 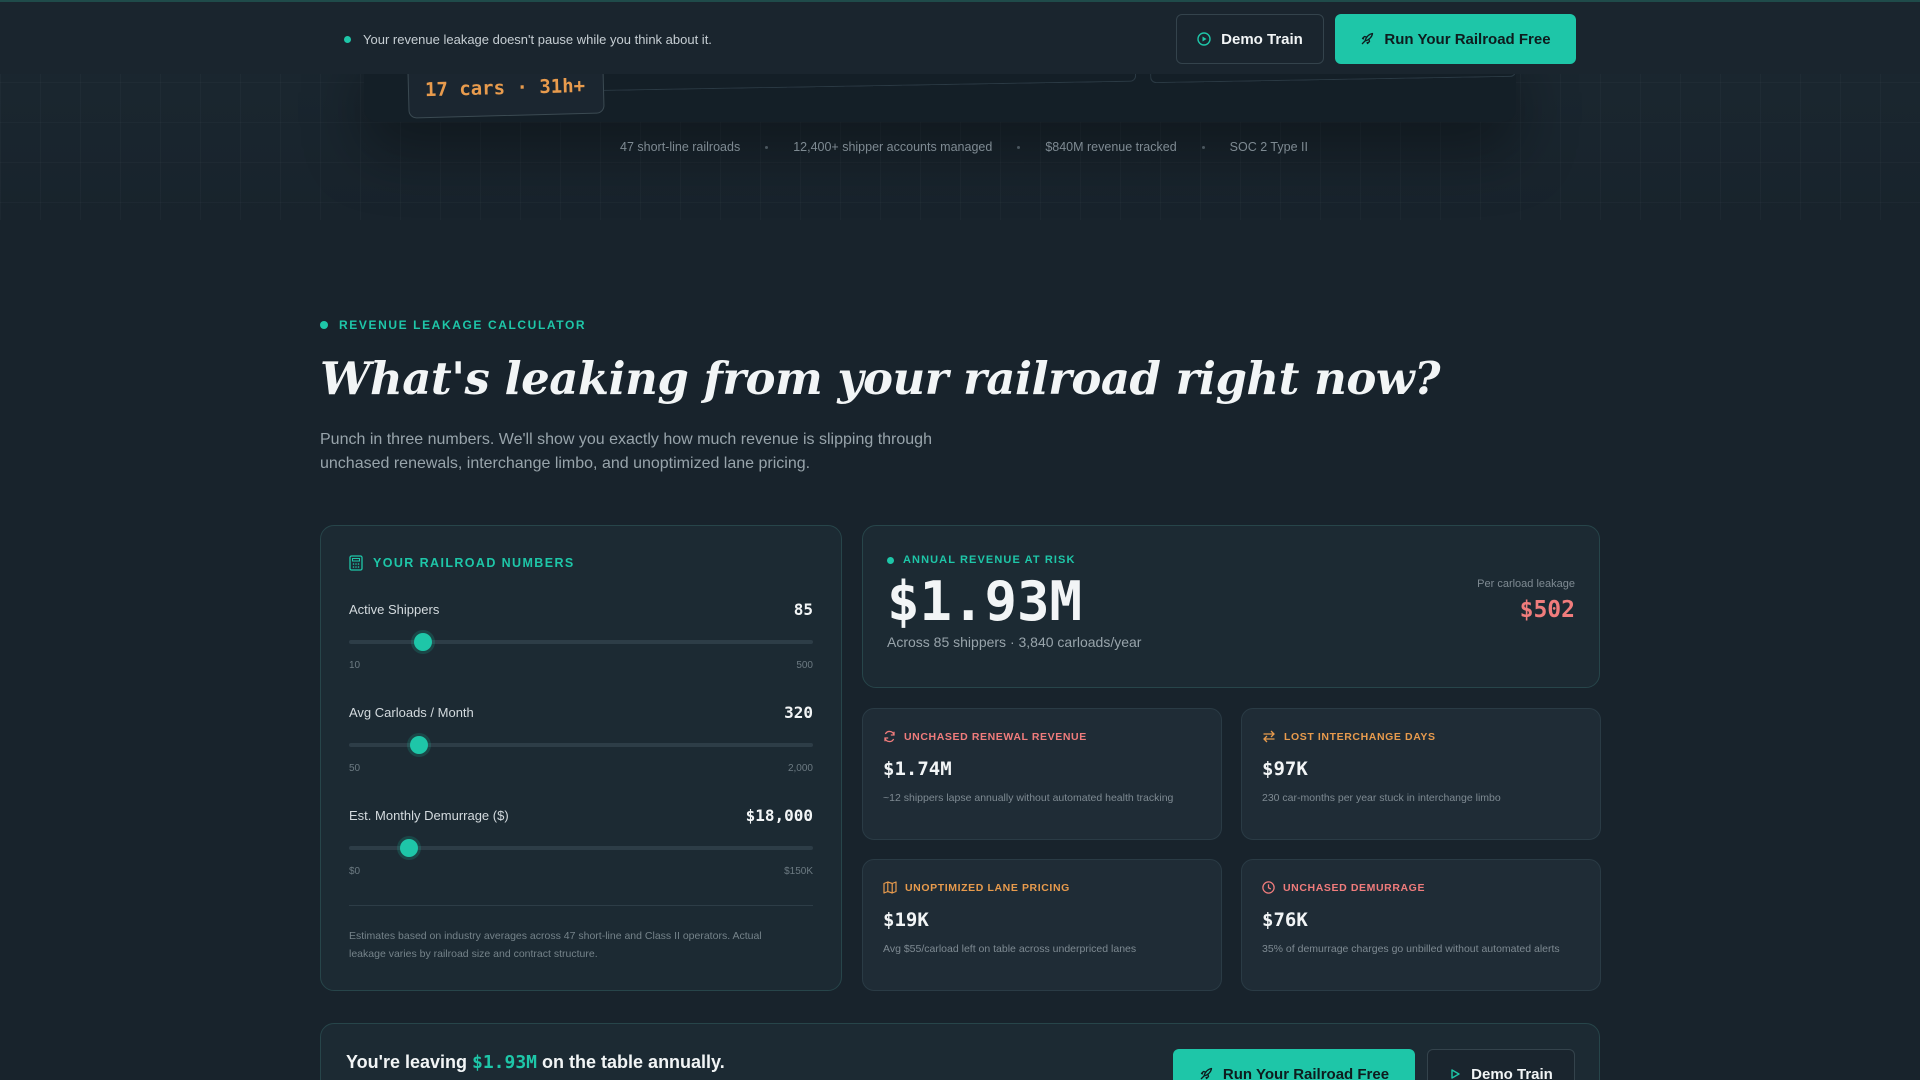 What do you see at coordinates (893, 147) in the screenshot?
I see `trust-item: 12,400+ shipper accounts managed` at bounding box center [893, 147].